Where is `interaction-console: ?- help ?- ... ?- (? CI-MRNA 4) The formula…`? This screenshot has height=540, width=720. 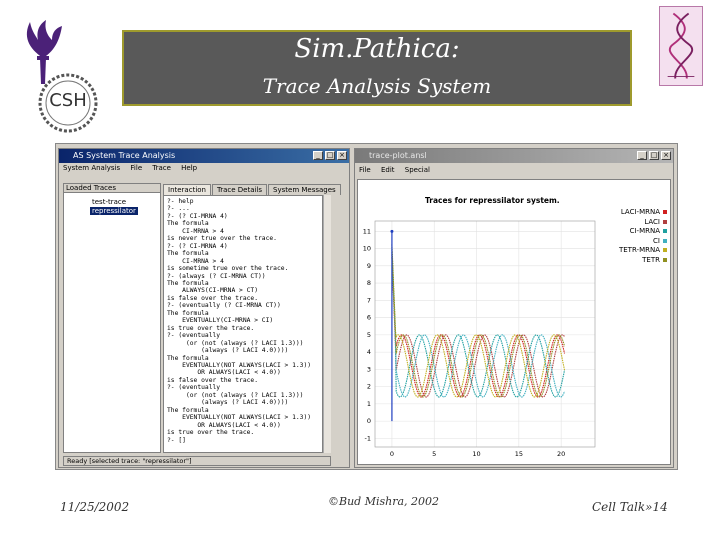
interaction-console: ?- help ?- ... ?- (? CI-MRNA 4) The formula… is located at coordinates (243, 324).